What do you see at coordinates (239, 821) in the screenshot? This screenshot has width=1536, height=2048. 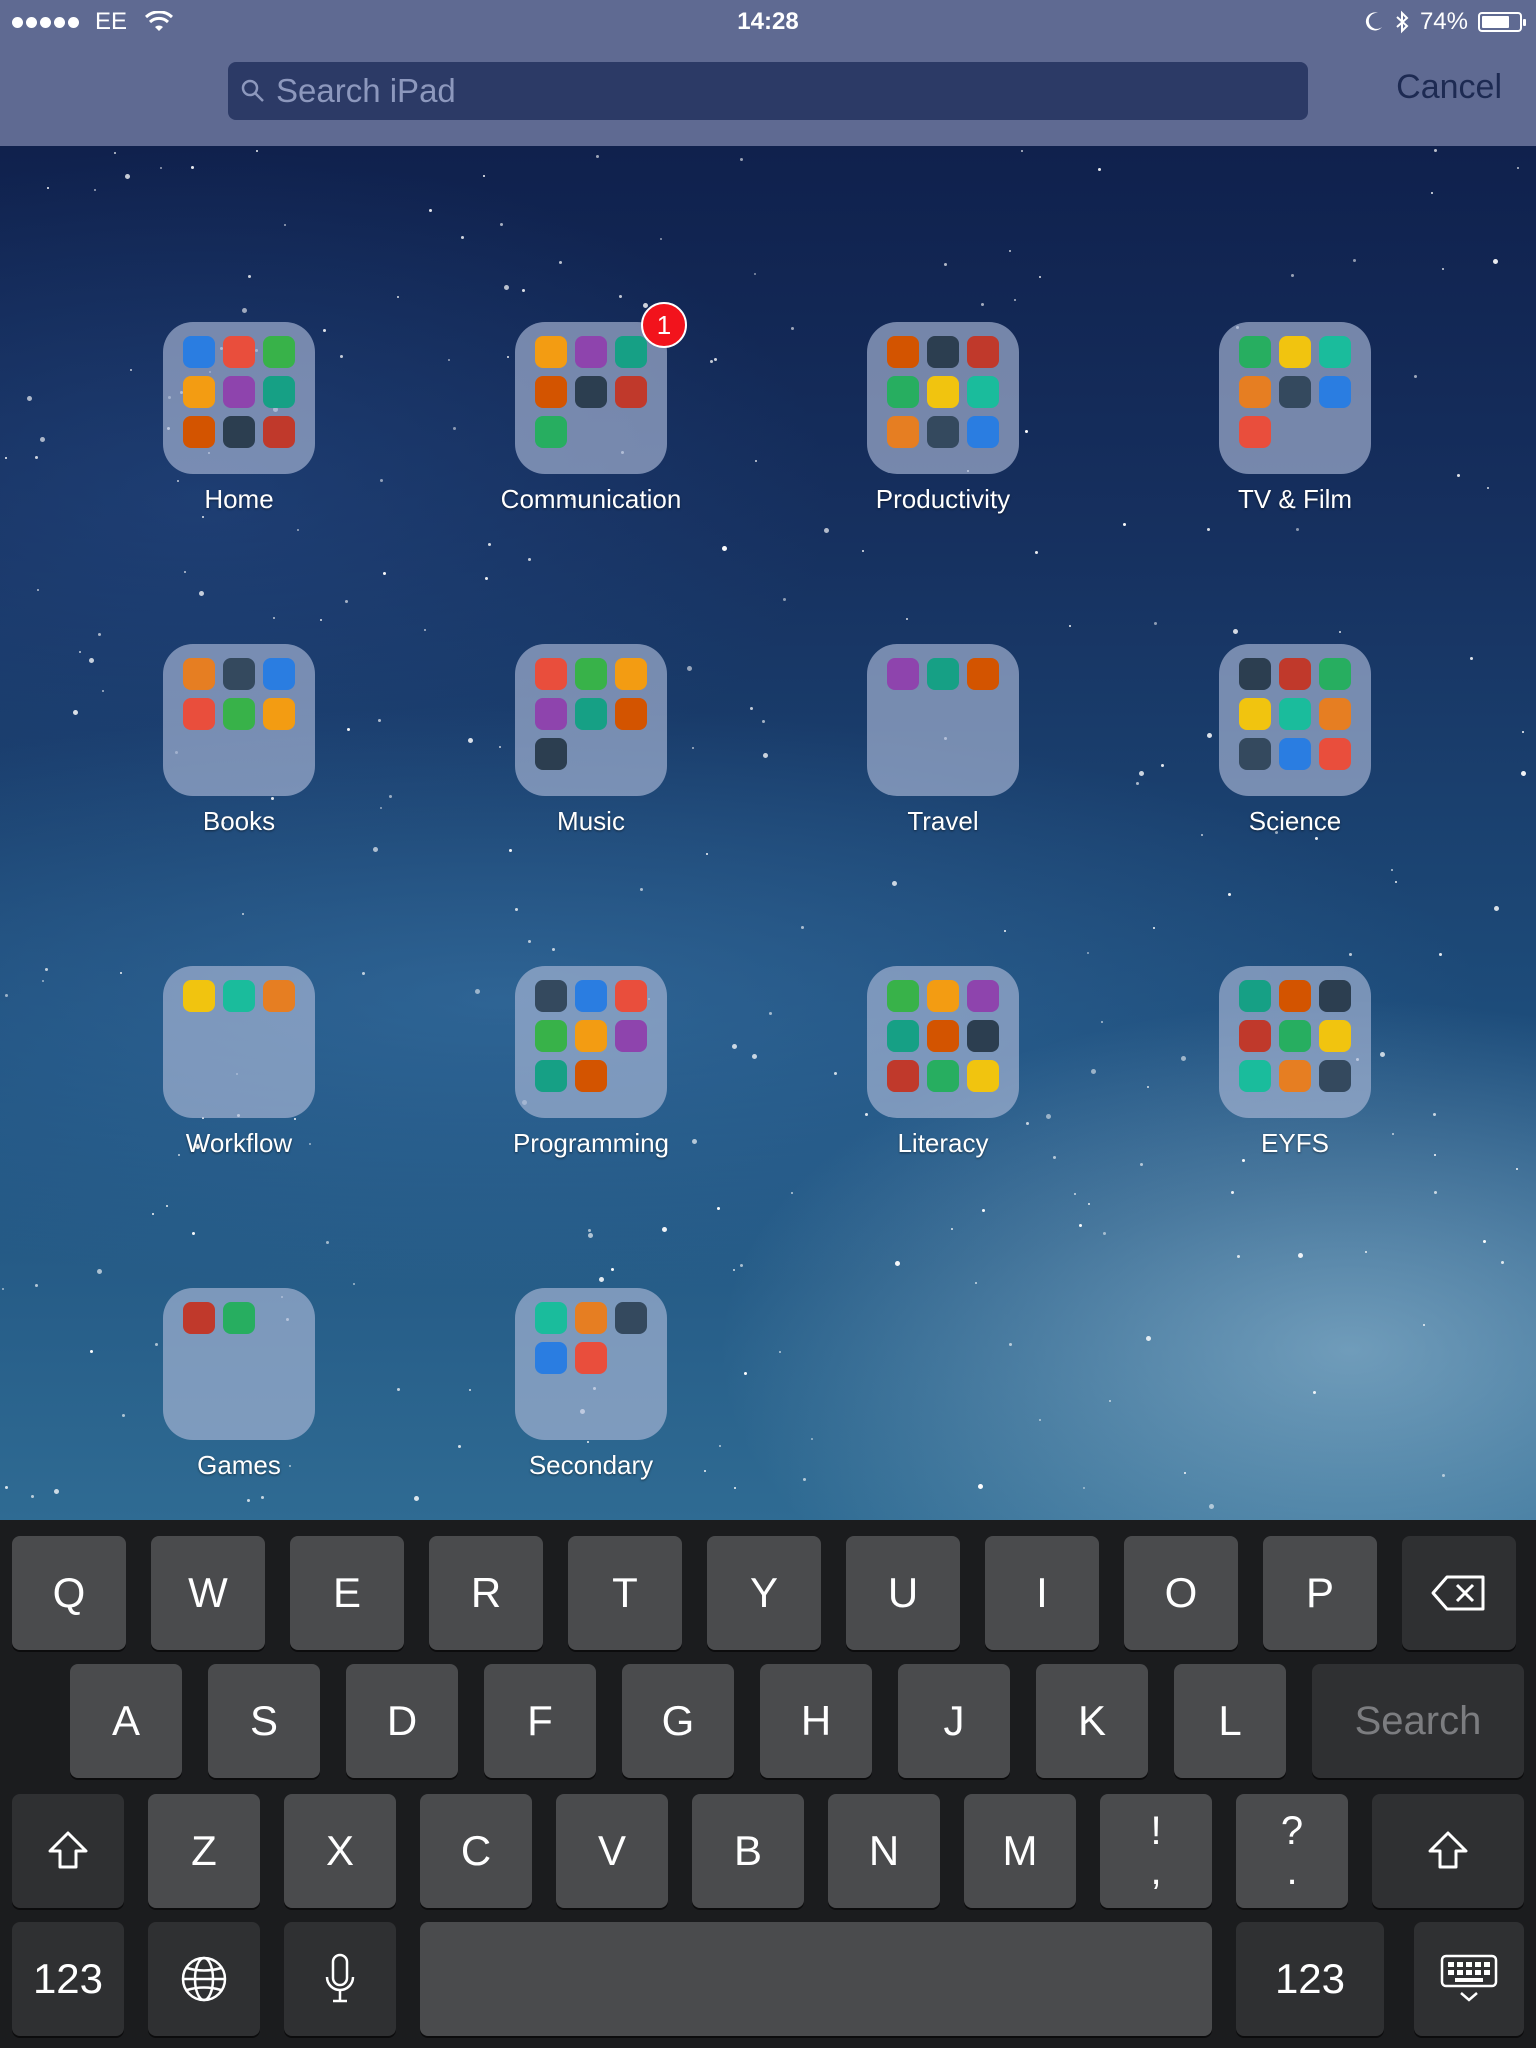 I see `folder-label: Books` at bounding box center [239, 821].